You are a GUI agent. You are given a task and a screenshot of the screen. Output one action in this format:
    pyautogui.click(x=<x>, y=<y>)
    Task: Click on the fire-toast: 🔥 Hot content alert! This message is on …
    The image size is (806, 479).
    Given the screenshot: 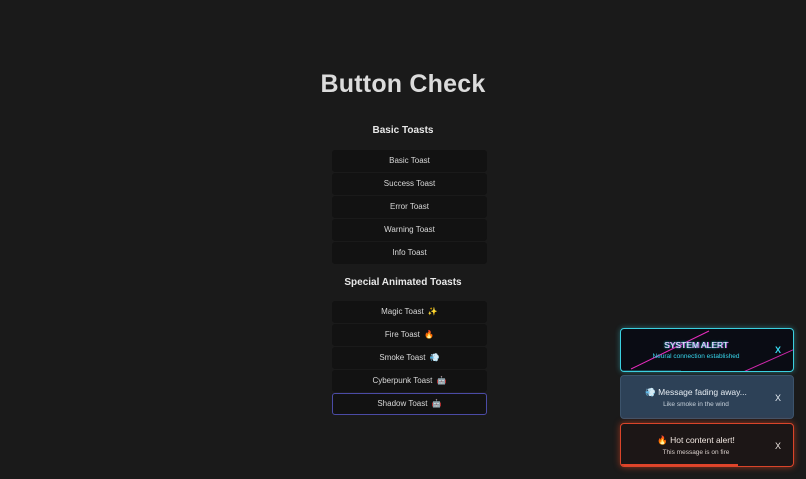 What is the action you would take?
    pyautogui.click(x=707, y=445)
    